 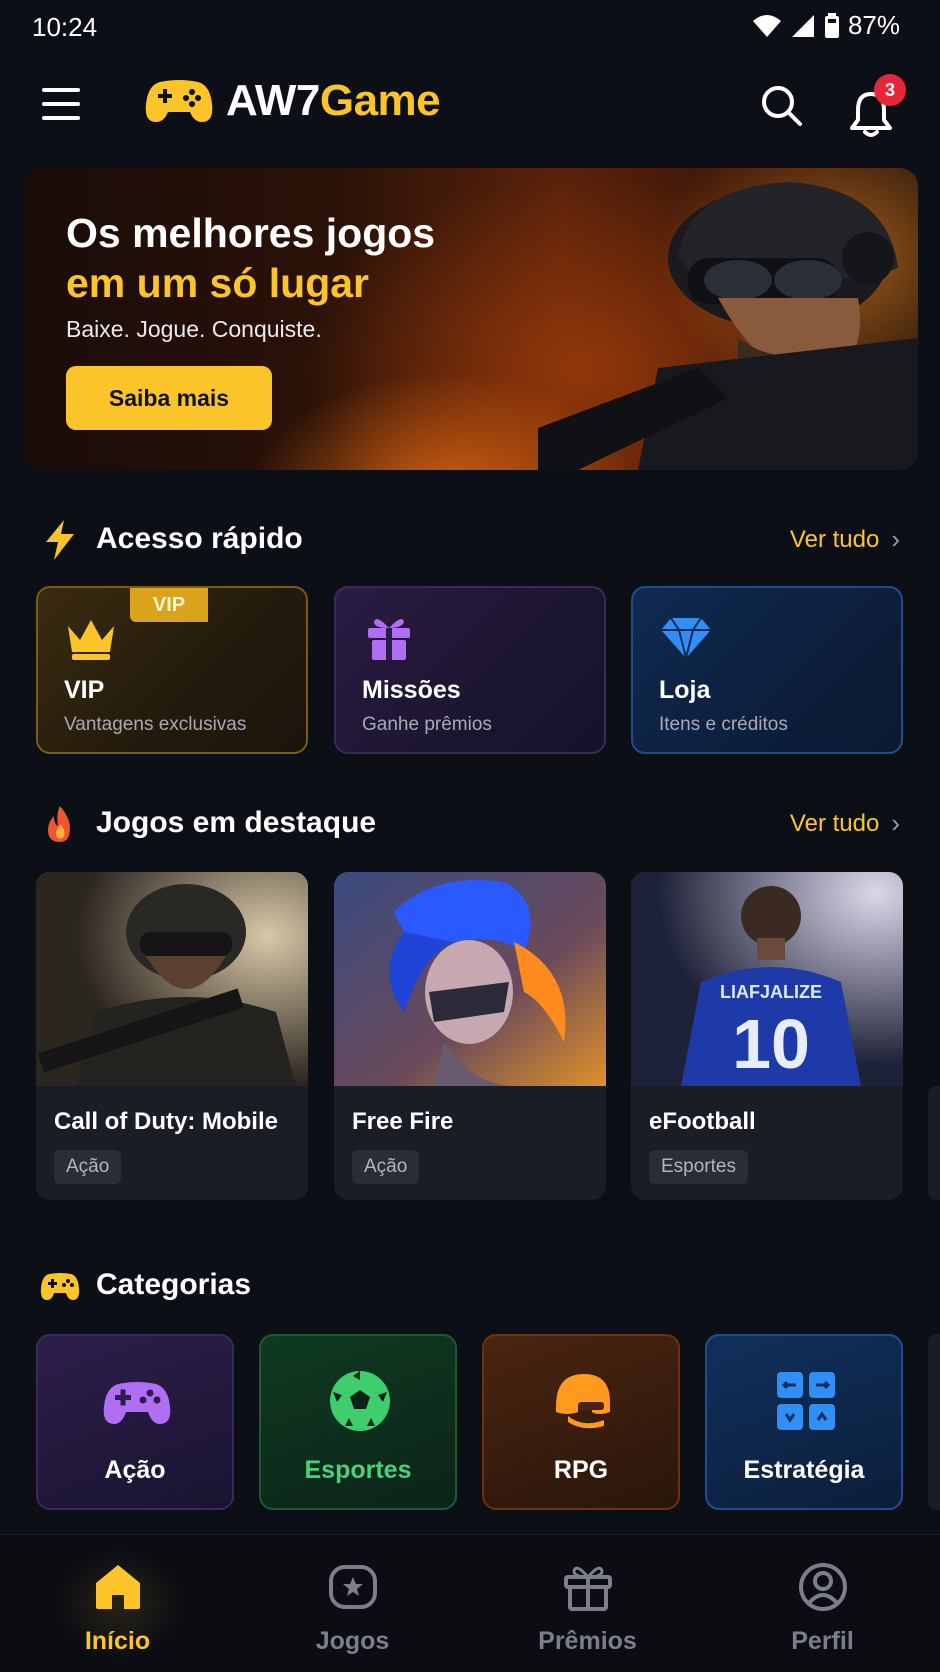 What do you see at coordinates (890, 90) in the screenshot?
I see `notification-badge: 3` at bounding box center [890, 90].